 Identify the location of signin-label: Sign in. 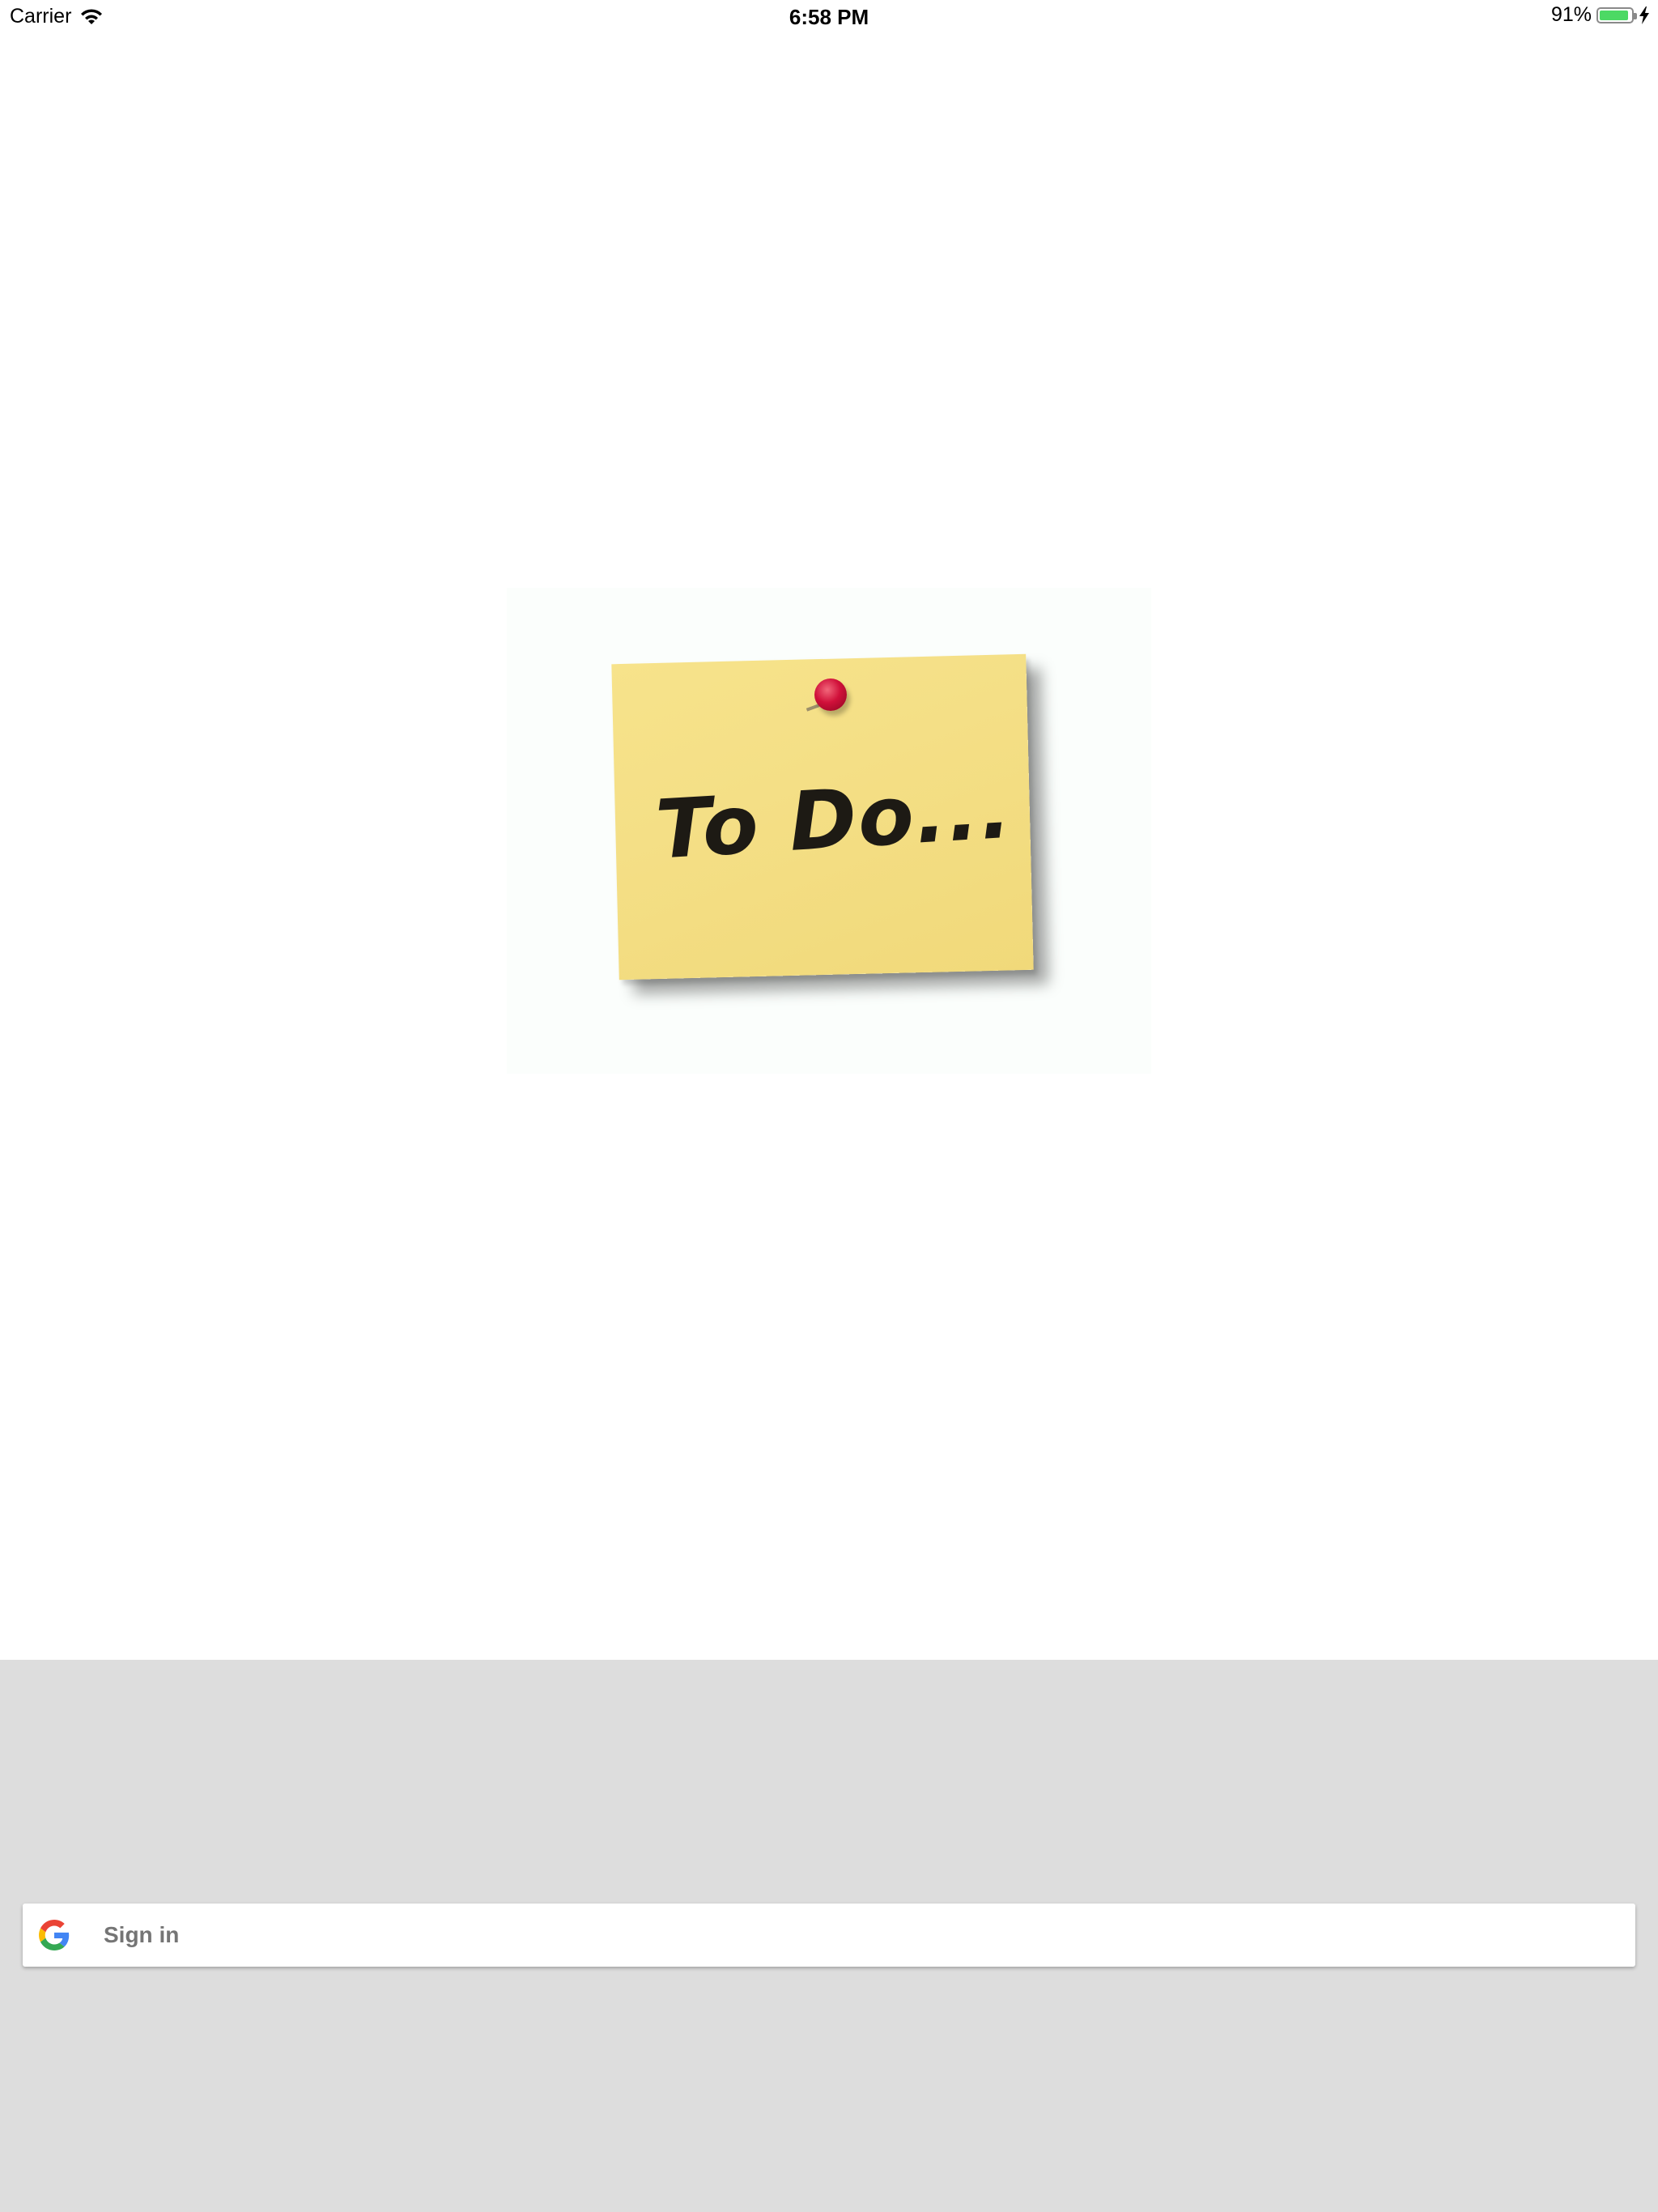
(142, 1934).